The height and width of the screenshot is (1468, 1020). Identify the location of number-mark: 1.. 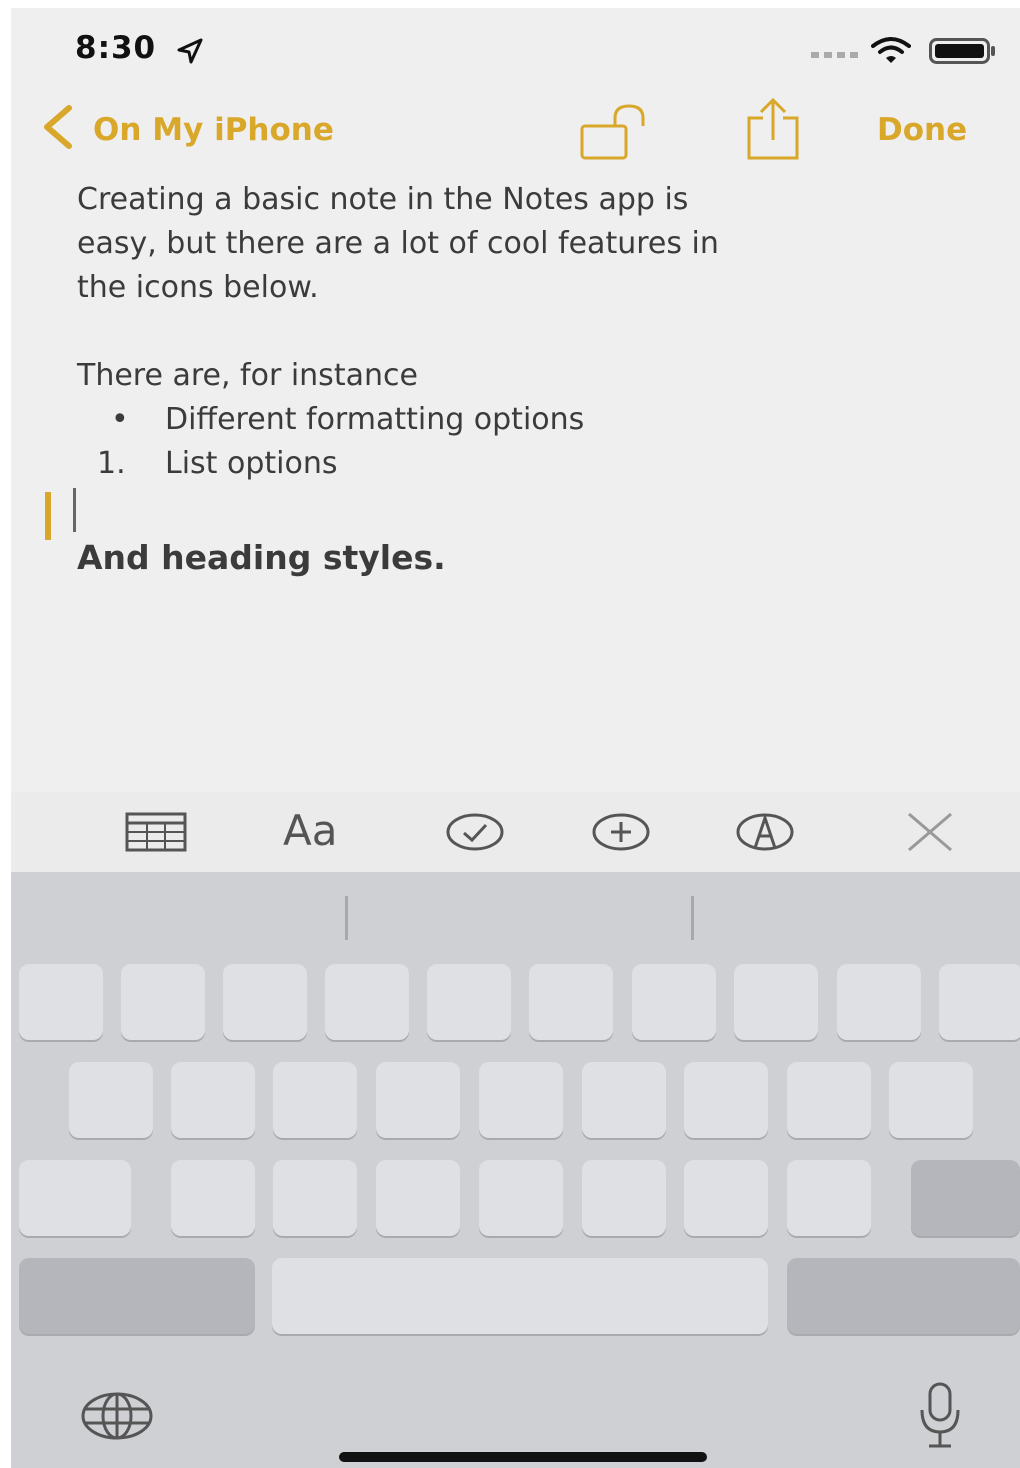
(111, 463).